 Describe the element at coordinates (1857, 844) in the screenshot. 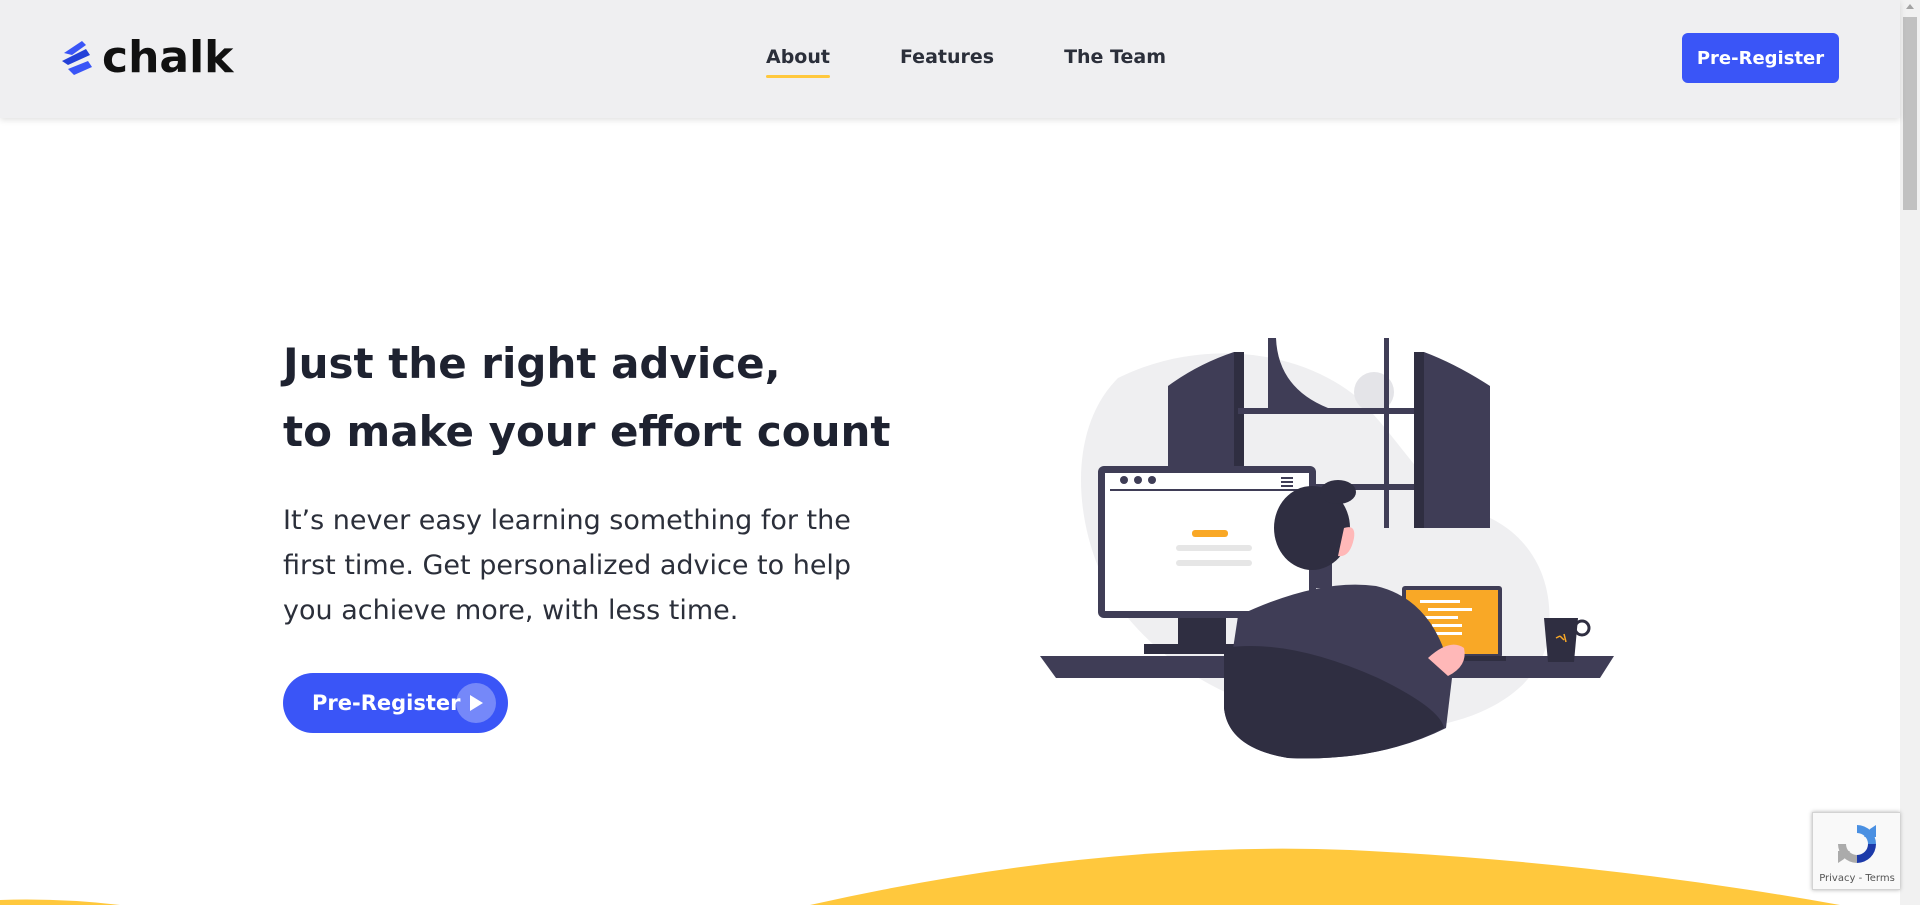

I see `recaptcha-icon` at that location.